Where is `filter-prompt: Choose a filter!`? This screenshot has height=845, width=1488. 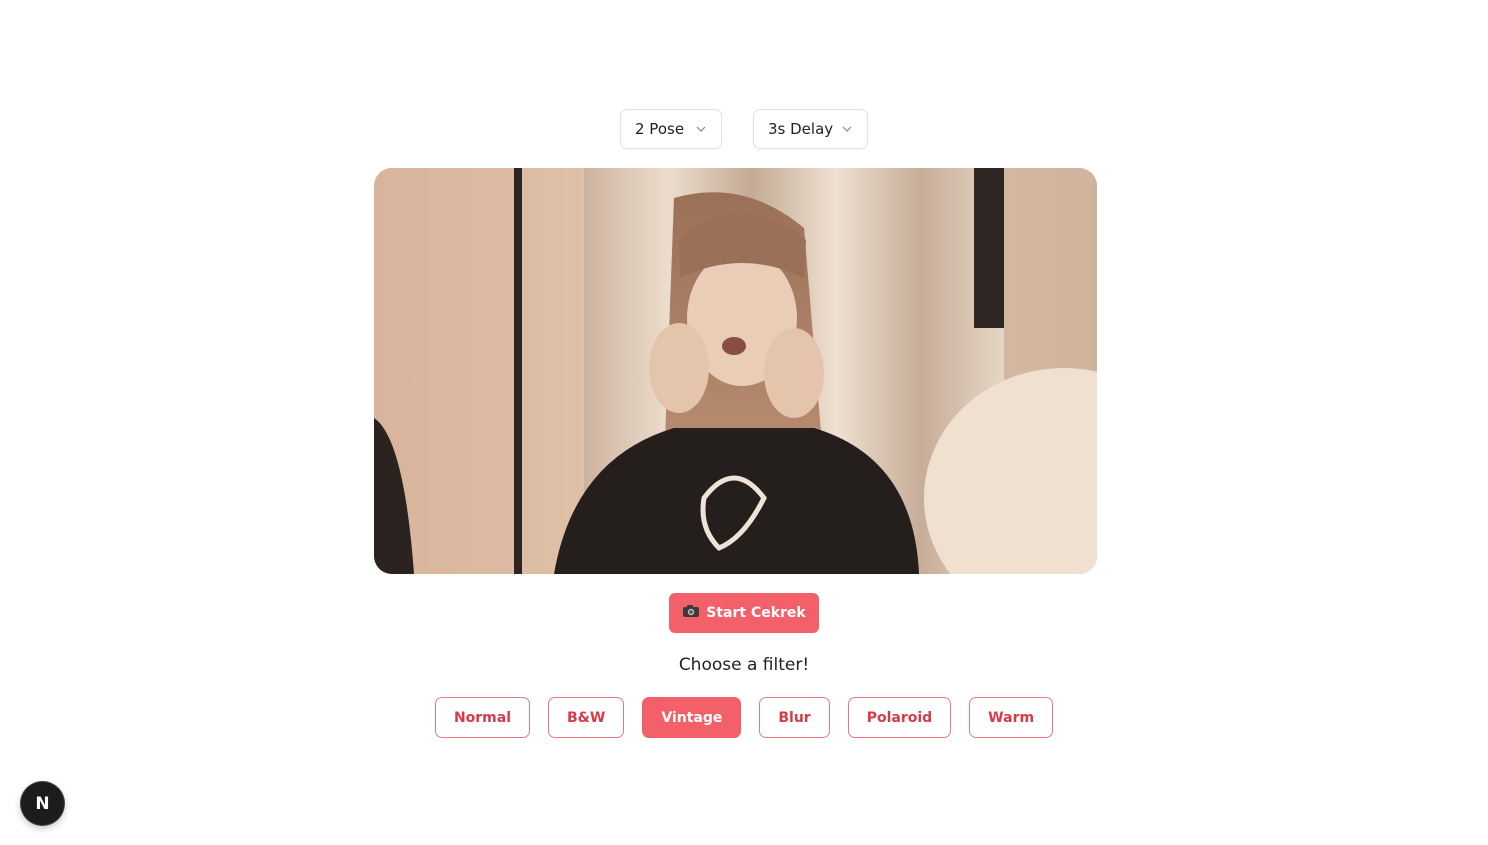 filter-prompt: Choose a filter! is located at coordinates (744, 665).